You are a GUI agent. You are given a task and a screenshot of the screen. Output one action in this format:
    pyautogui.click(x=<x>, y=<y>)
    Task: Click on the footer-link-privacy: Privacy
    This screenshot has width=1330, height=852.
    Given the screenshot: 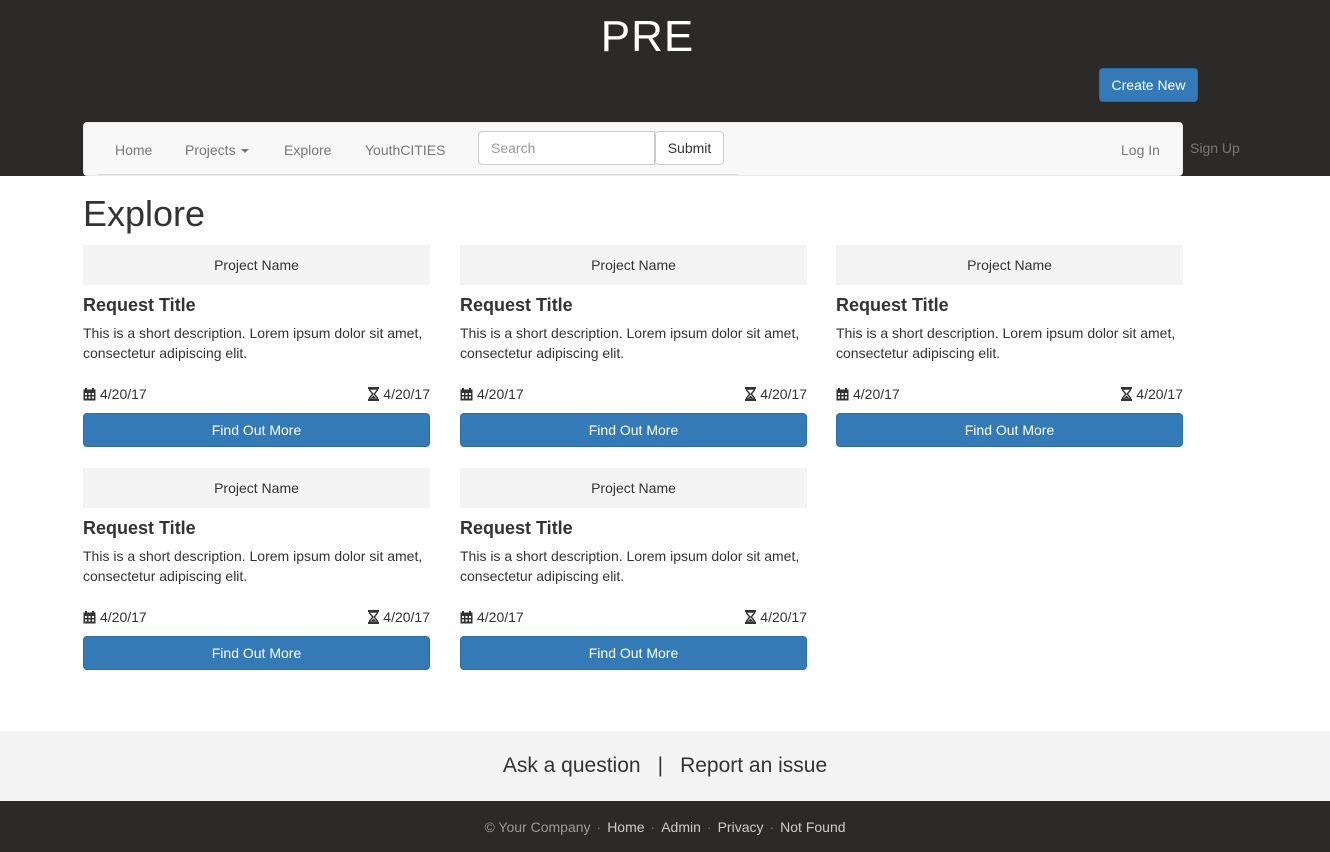 What is the action you would take?
    pyautogui.click(x=741, y=827)
    